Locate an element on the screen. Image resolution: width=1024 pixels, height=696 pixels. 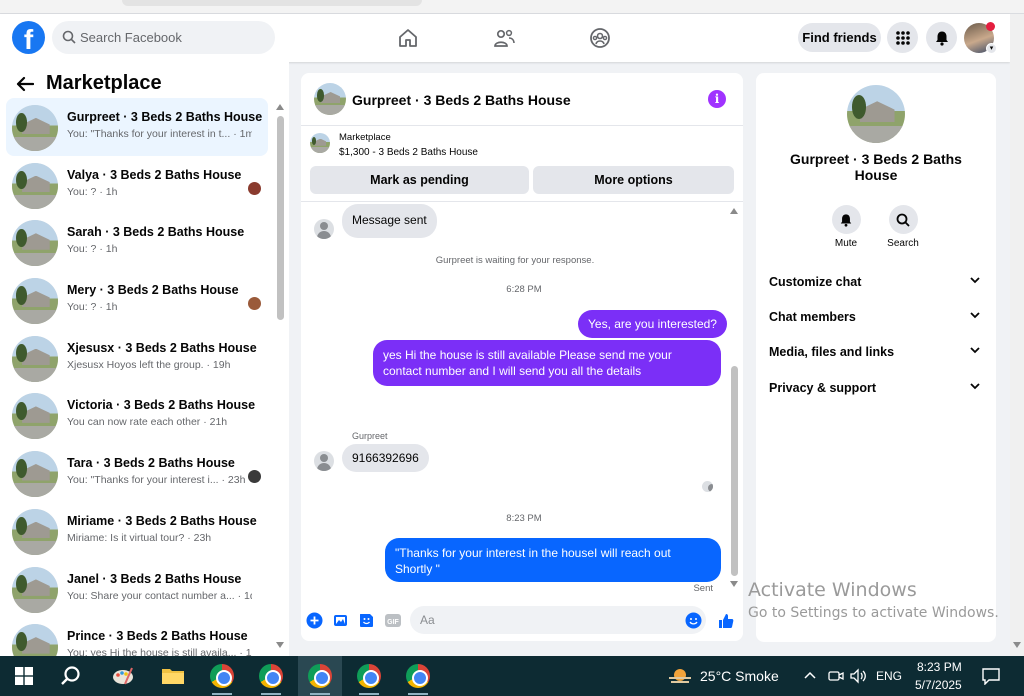
conversation-preview: Xjesusx Hoyos left the group. · 19h is located at coordinates (149, 364).